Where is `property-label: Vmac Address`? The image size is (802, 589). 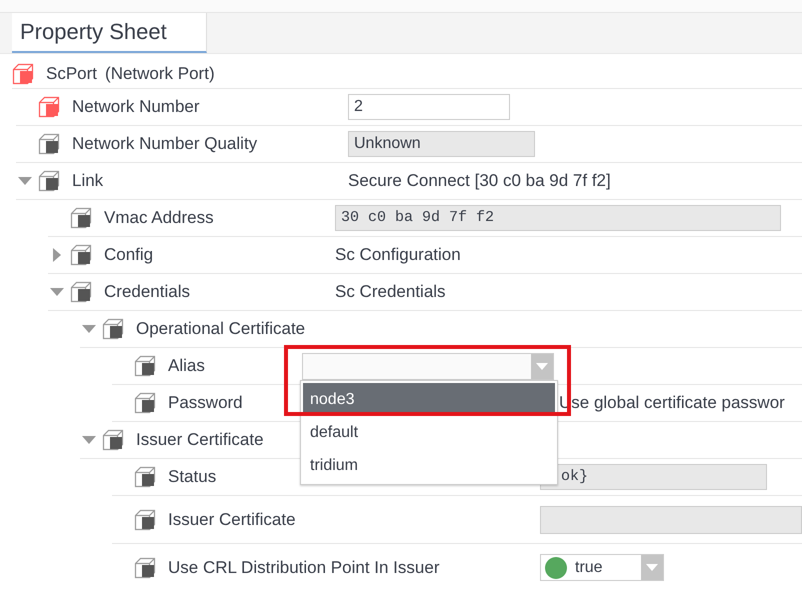 property-label: Vmac Address is located at coordinates (159, 218).